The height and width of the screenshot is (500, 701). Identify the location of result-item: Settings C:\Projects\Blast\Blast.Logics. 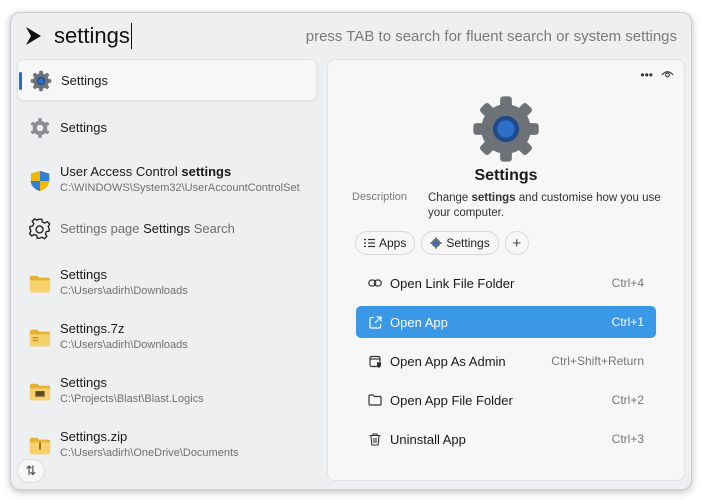
(167, 390).